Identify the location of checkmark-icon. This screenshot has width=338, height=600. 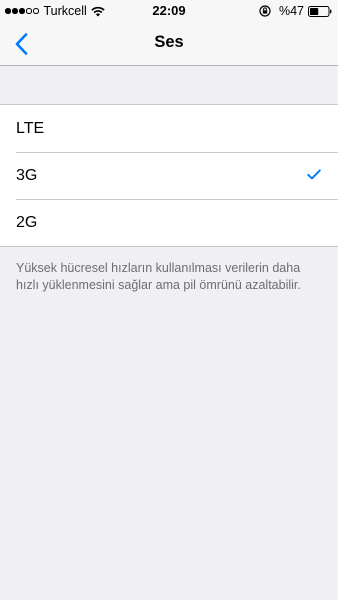
(314, 174).